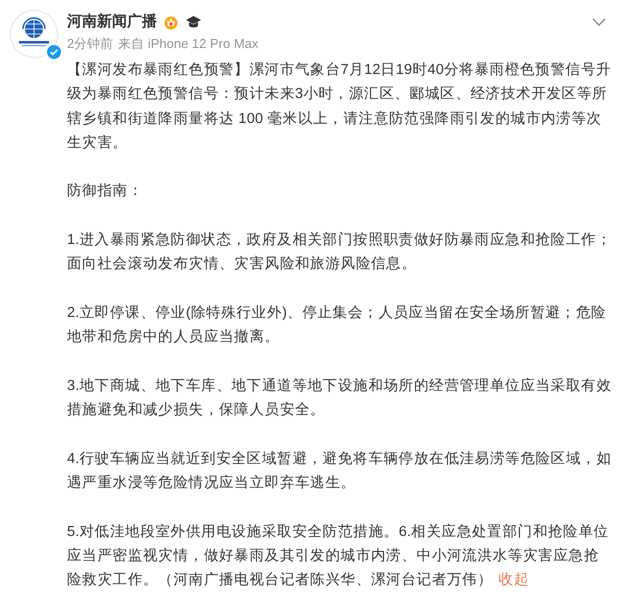 The height and width of the screenshot is (595, 620). Describe the element at coordinates (337, 326) in the screenshot. I see `post-paragraph: 2.立即停课、停业(除特殊行业外)、停止集会；人员应当留在安全场所暂避；危险地带和危房中的人员应当撤离。` at that location.